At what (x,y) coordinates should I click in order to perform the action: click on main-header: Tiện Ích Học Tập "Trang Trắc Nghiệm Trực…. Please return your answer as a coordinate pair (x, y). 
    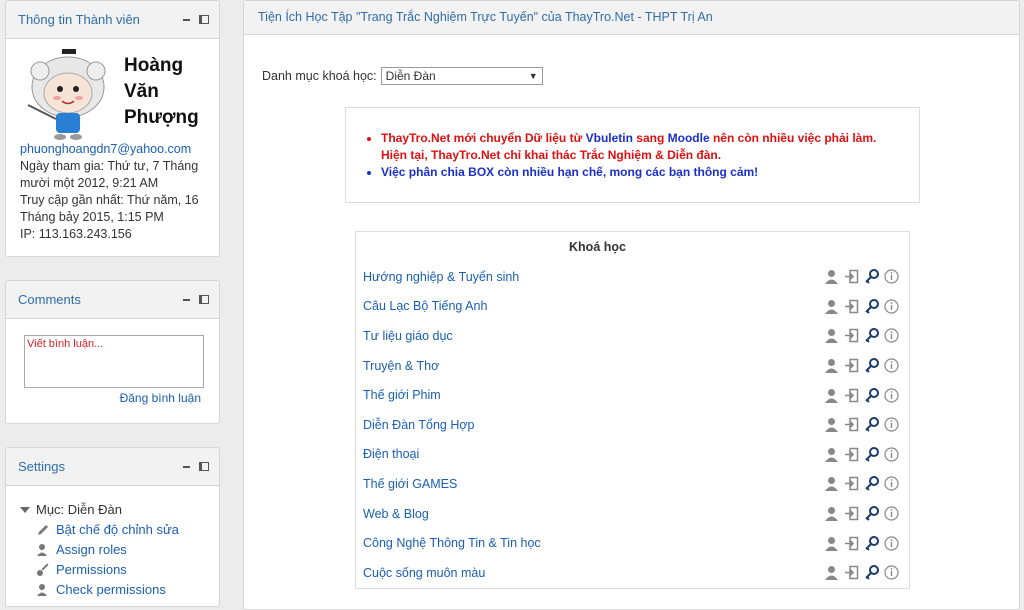
    Looking at the image, I should click on (631, 18).